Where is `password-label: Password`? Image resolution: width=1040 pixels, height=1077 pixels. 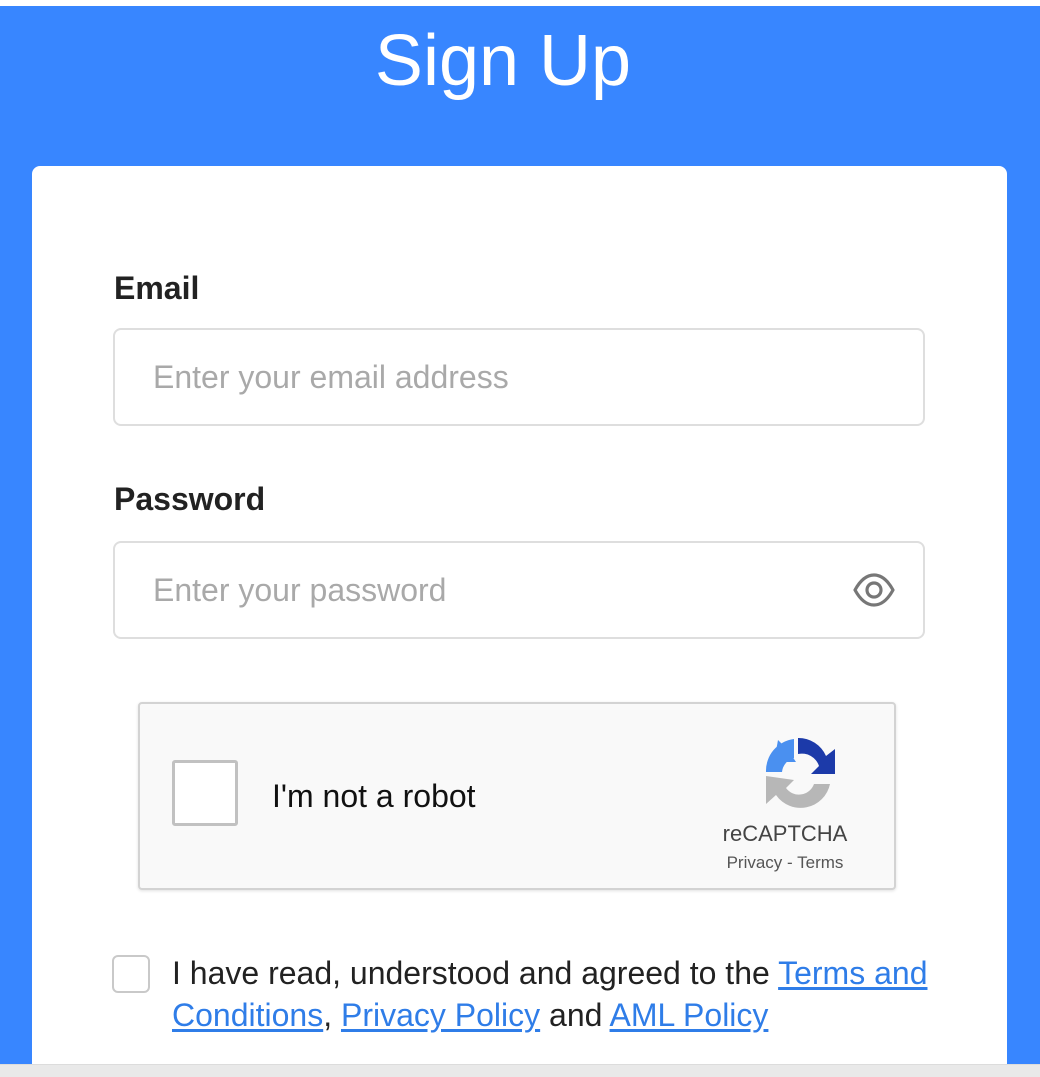 password-label: Password is located at coordinates (190, 499).